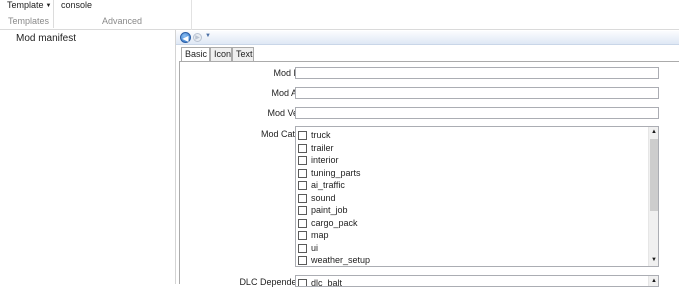 The width and height of the screenshot is (679, 287). What do you see at coordinates (477, 113) in the screenshot?
I see `mod-version-input` at bounding box center [477, 113].